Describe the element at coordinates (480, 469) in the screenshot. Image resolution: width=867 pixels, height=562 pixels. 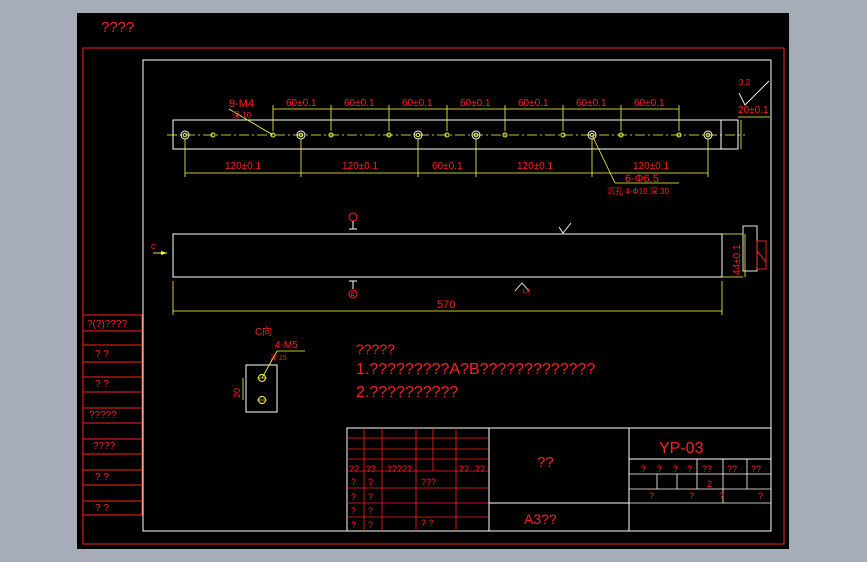
I see `change-row-5: ??` at that location.